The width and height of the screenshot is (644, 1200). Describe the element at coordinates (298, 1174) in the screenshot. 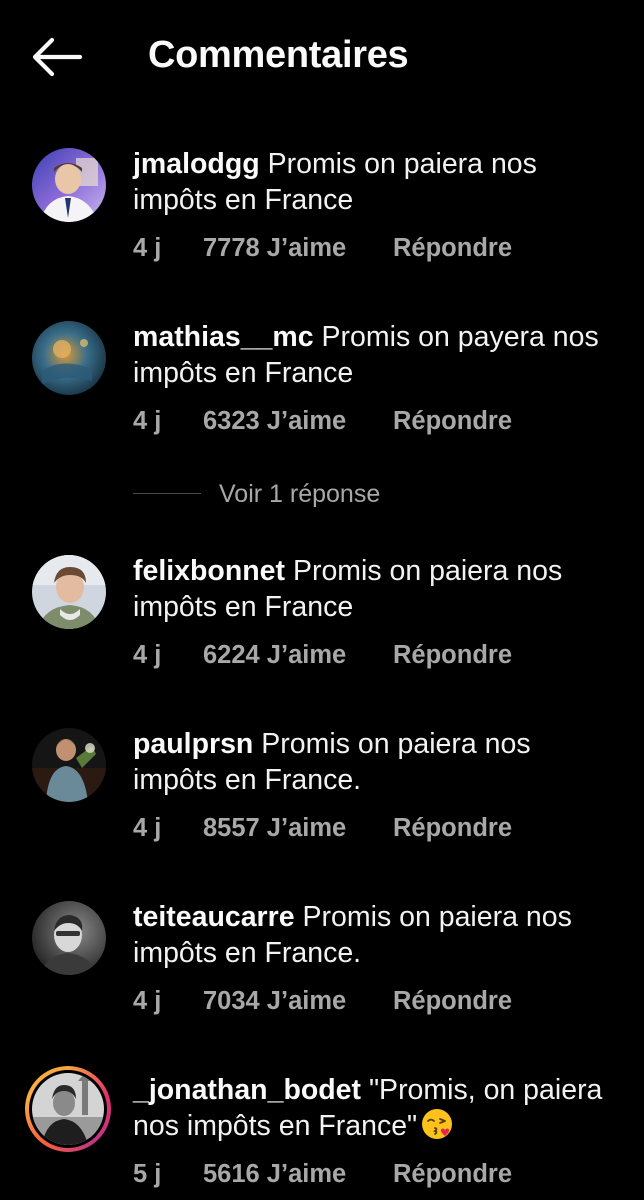

I see `like-count: 5616 J’aime` at that location.